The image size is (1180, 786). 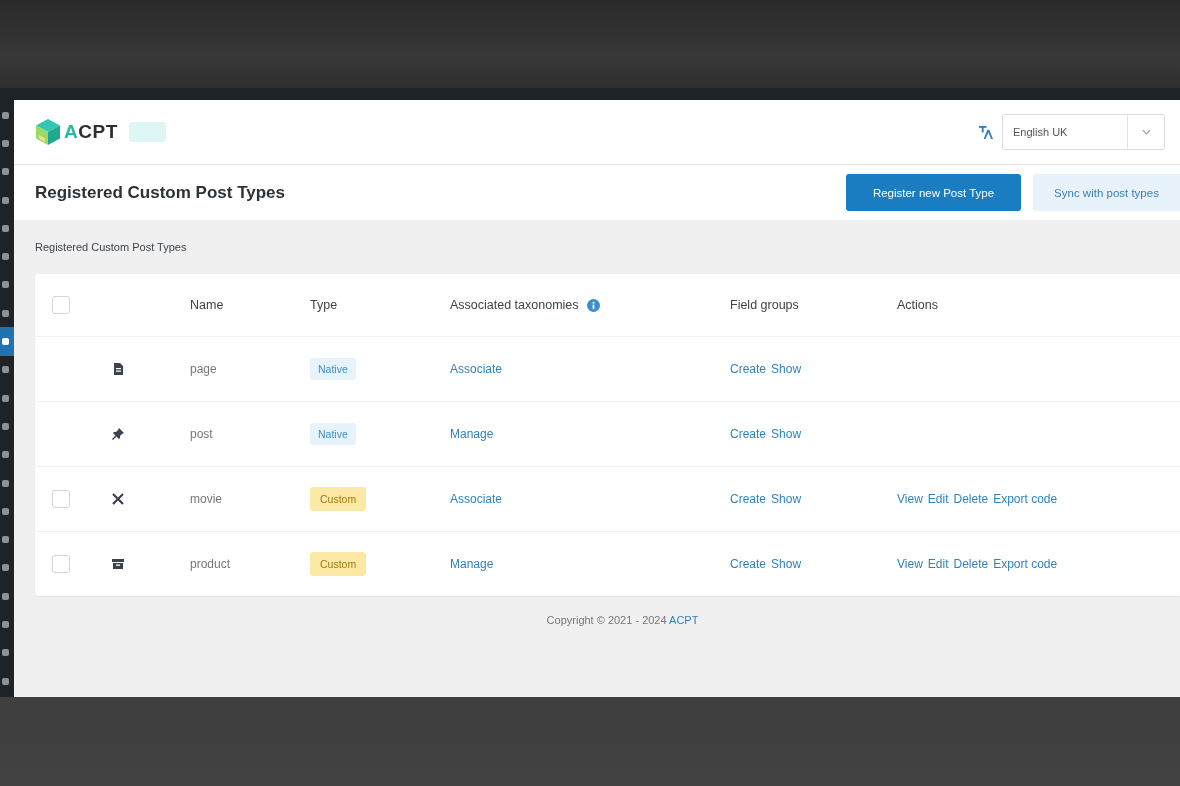 I want to click on language-select: English UK, so click(x=1083, y=132).